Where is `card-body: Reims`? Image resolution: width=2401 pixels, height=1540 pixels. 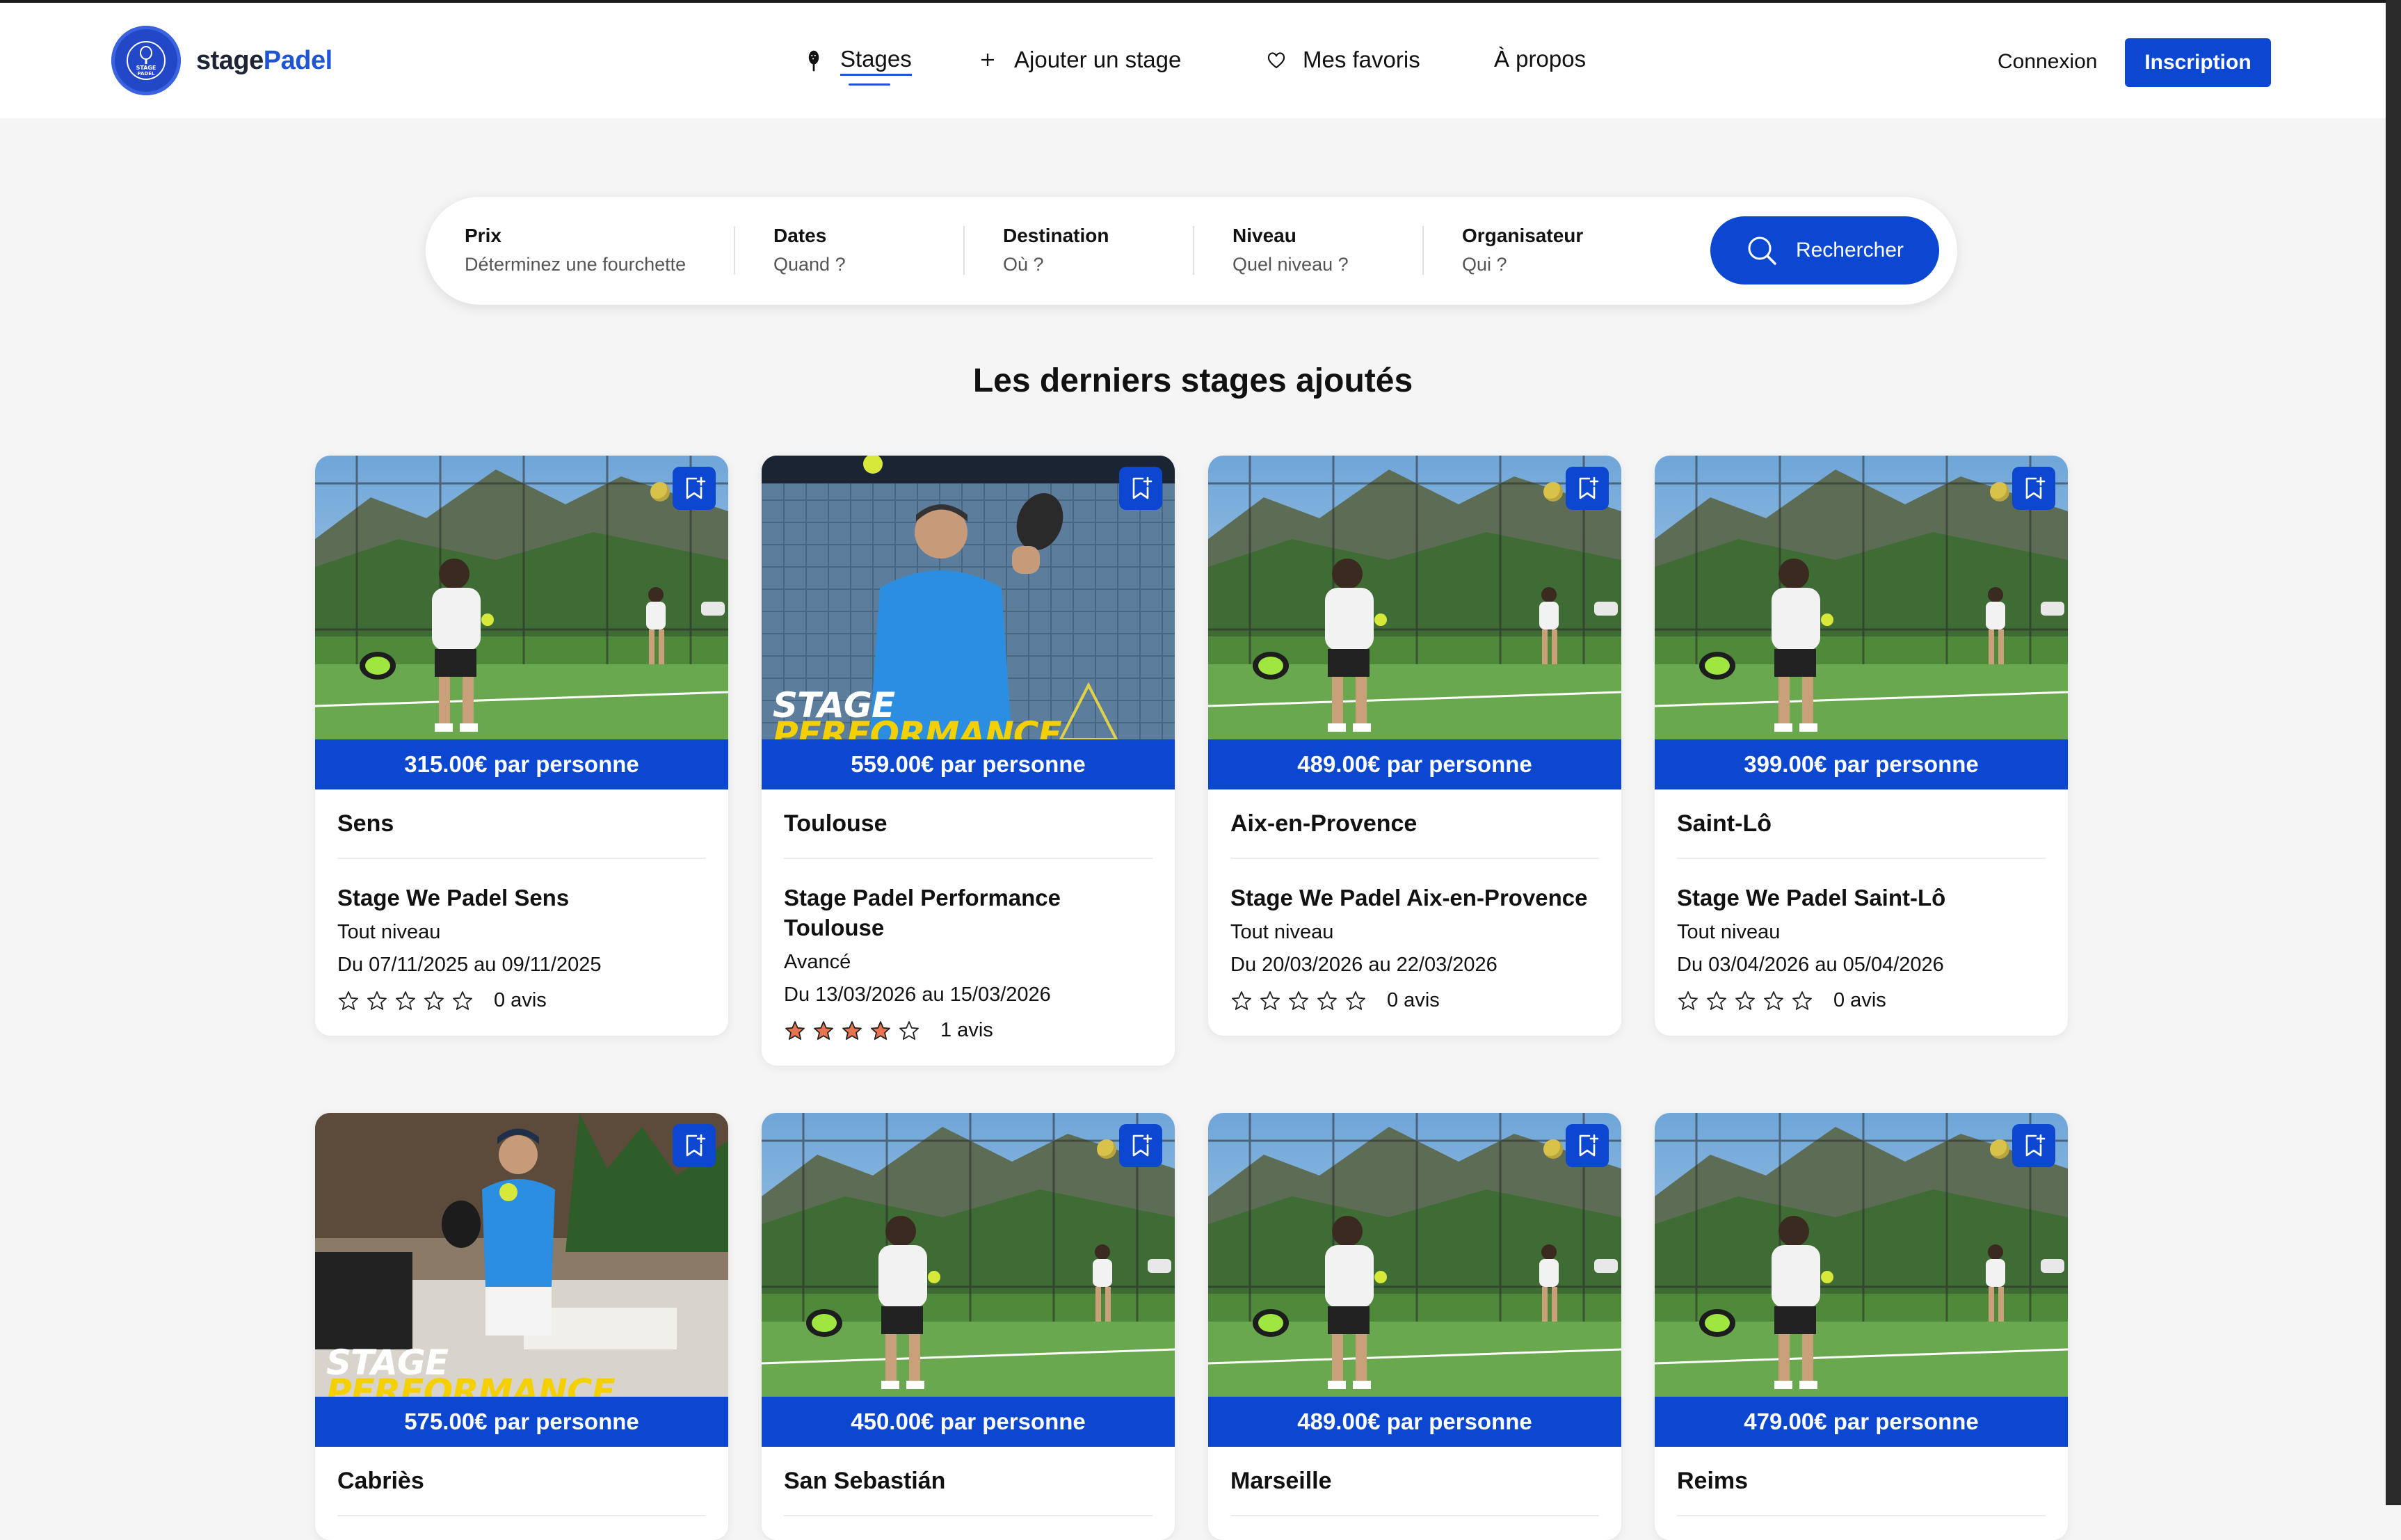
card-body: Reims is located at coordinates (1861, 1493).